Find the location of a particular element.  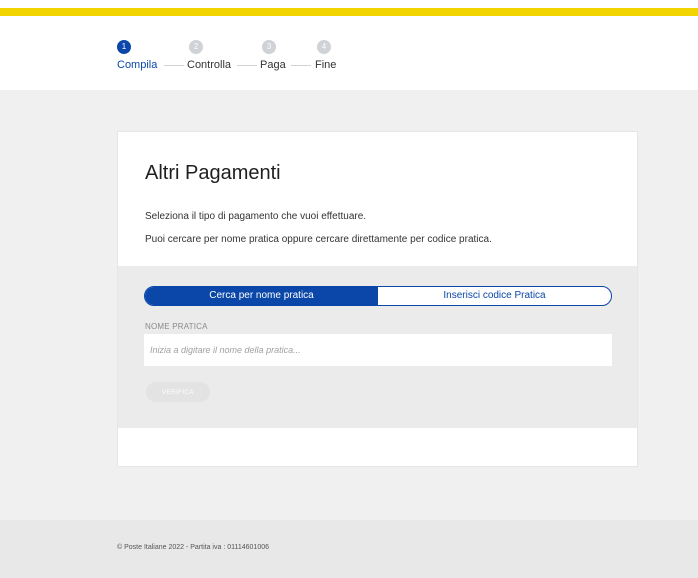

tab-search-by-name: Cerca per nome pratica is located at coordinates (261, 296).